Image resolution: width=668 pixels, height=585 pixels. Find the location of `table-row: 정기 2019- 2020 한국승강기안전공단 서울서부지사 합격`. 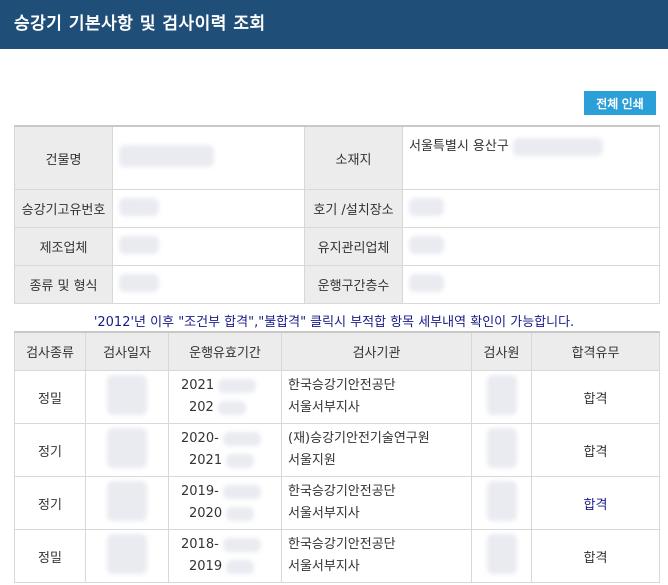

table-row: 정기 2019- 2020 한국승강기안전공단 서울서부지사 합격 is located at coordinates (337, 503).